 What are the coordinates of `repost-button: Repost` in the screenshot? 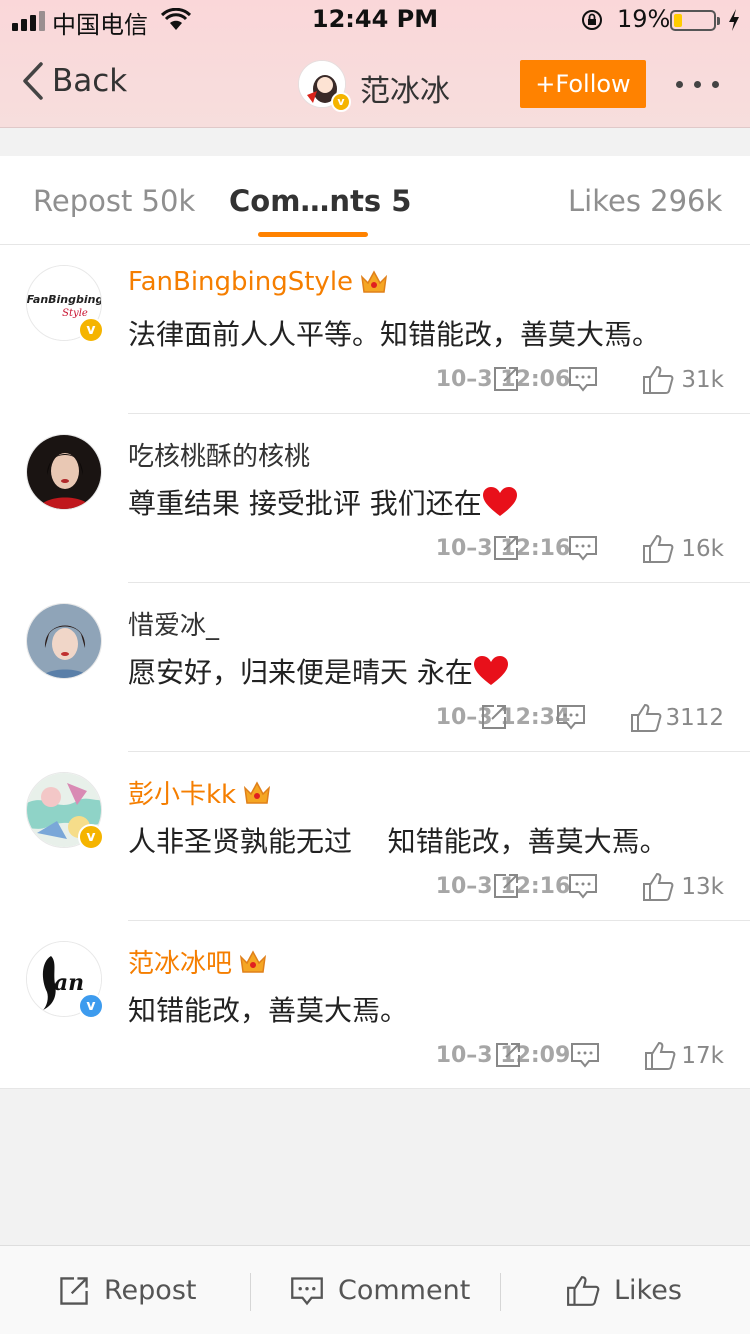 It's located at (127, 1290).